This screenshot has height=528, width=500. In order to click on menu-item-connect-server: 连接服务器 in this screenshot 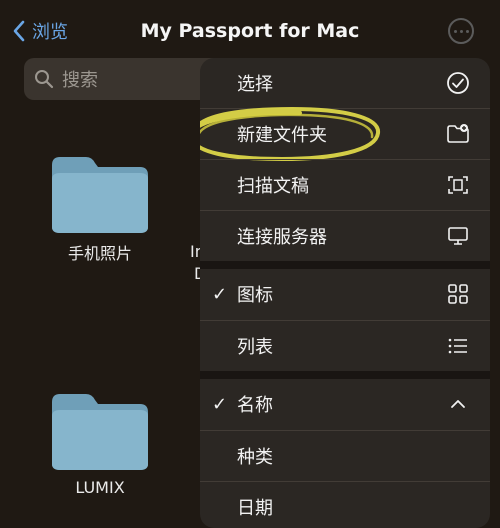, I will do `click(345, 236)`.